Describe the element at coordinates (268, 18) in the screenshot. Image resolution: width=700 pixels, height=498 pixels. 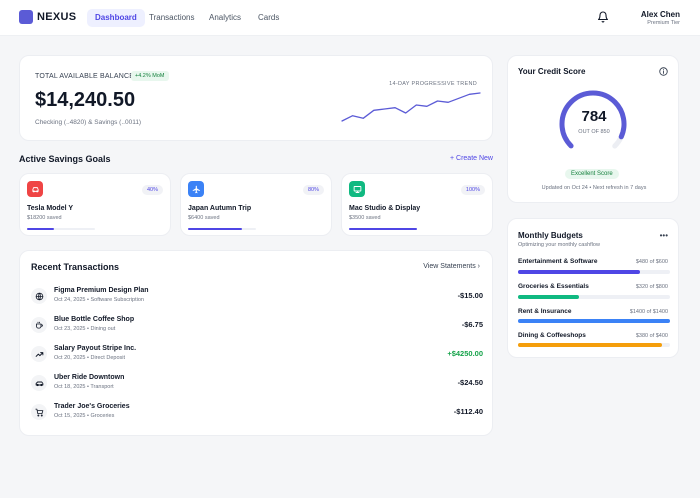
I see `nav-cards: Cards` at that location.